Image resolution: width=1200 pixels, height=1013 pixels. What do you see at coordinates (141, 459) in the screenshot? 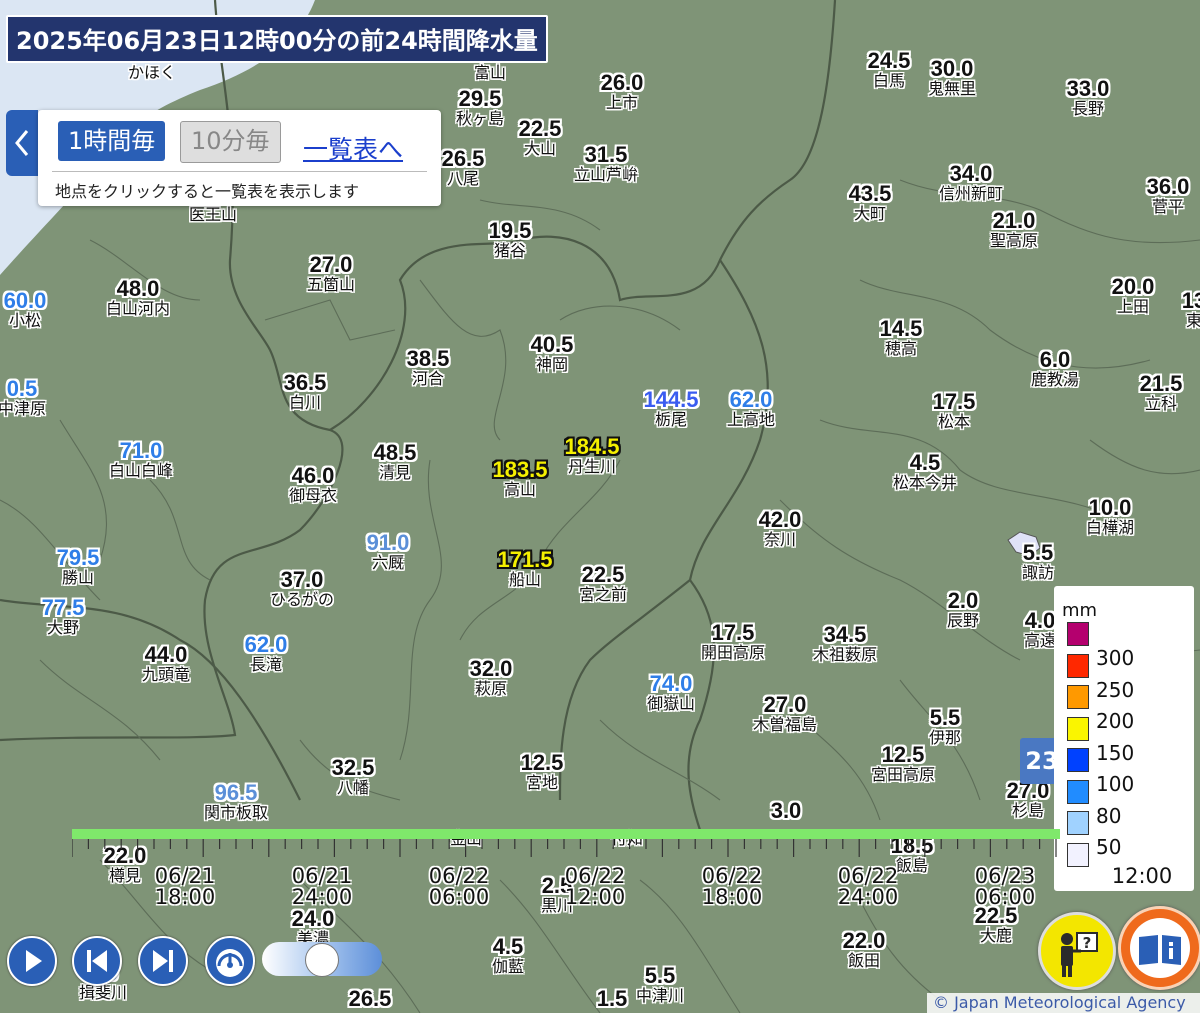
I see `station-marker: 71.0 白山白峰` at bounding box center [141, 459].